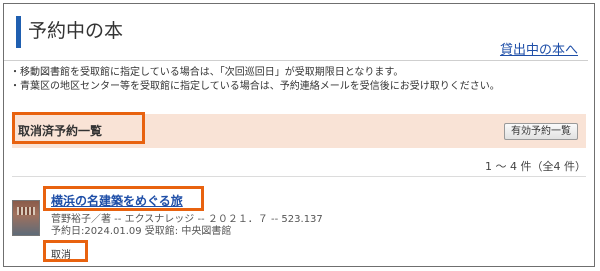 The height and width of the screenshot is (271, 600). What do you see at coordinates (535, 166) in the screenshot?
I see `result-count: 1 〜 4 件（全4 件）` at bounding box center [535, 166].